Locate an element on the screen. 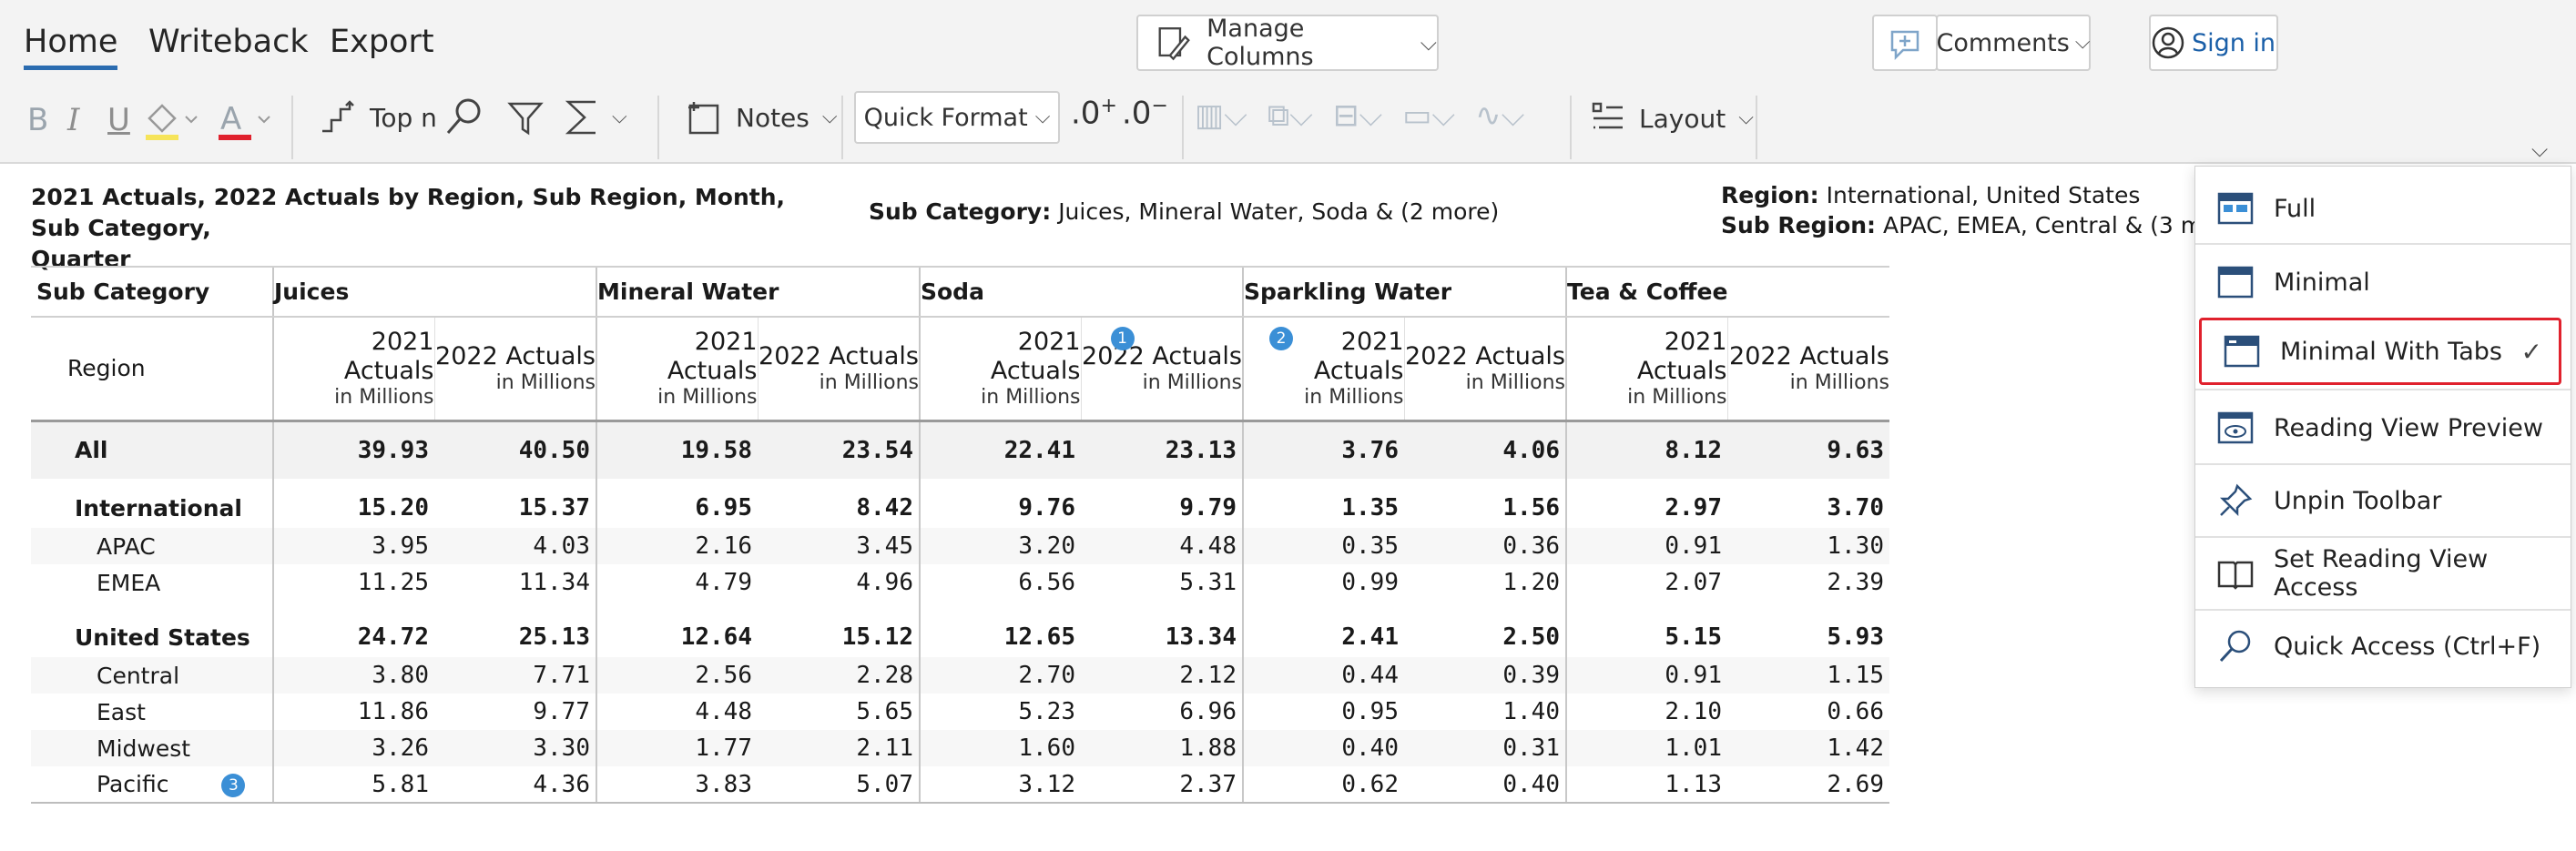 The image size is (2576, 851). tab-home: Home is located at coordinates (71, 47).